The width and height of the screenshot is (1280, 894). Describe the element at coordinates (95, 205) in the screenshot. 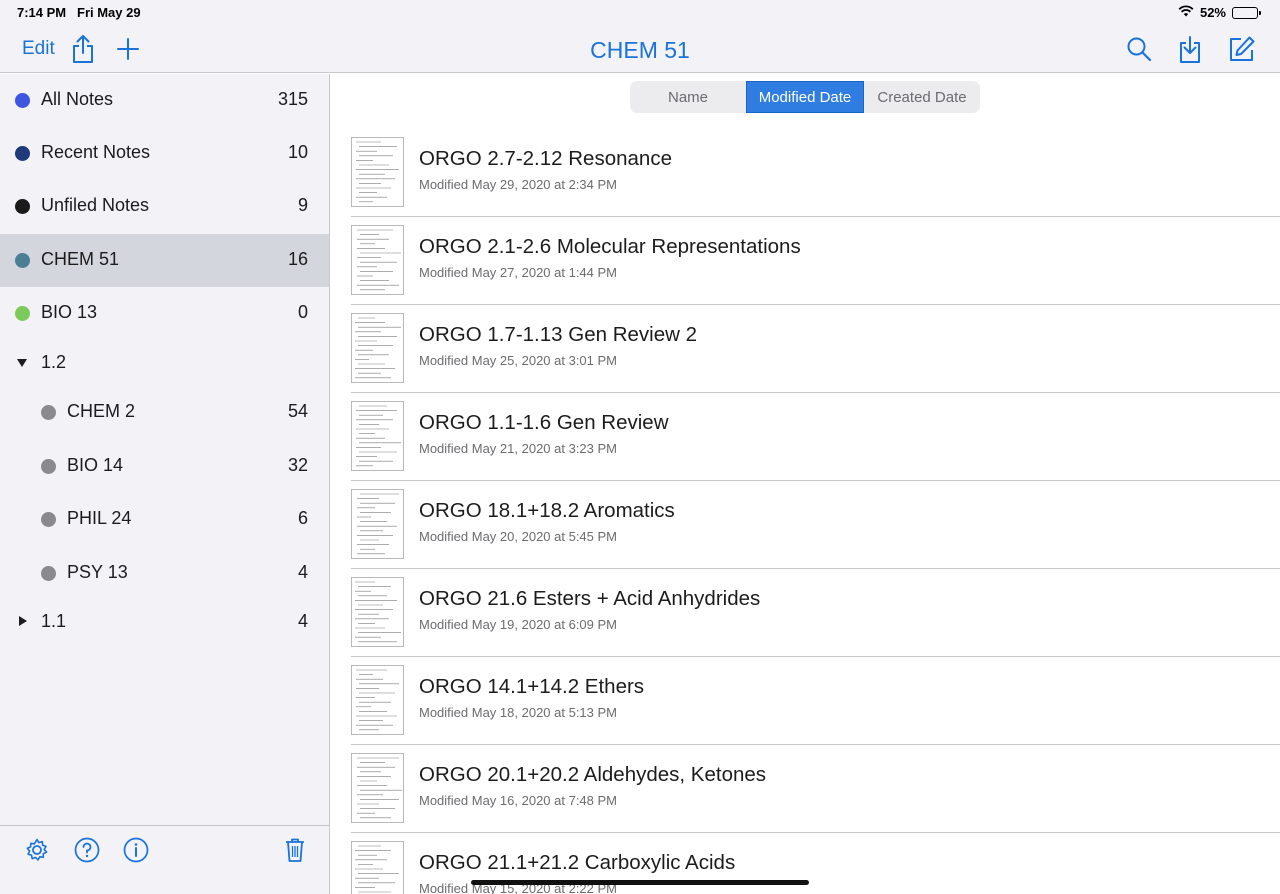

I see `sidebar-item-label: Unfiled Notes` at that location.